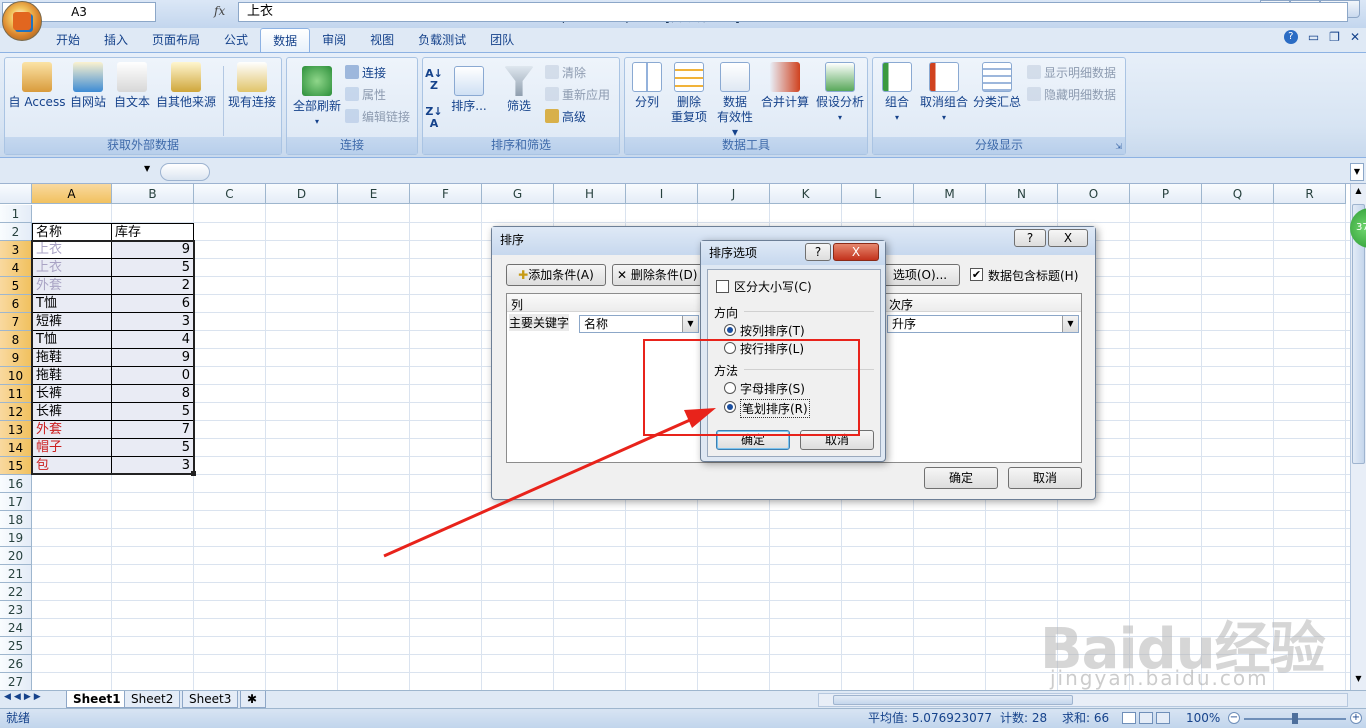 The width and height of the screenshot is (1366, 728). What do you see at coordinates (16, 556) in the screenshot?
I see `row-header-20: 20` at bounding box center [16, 556].